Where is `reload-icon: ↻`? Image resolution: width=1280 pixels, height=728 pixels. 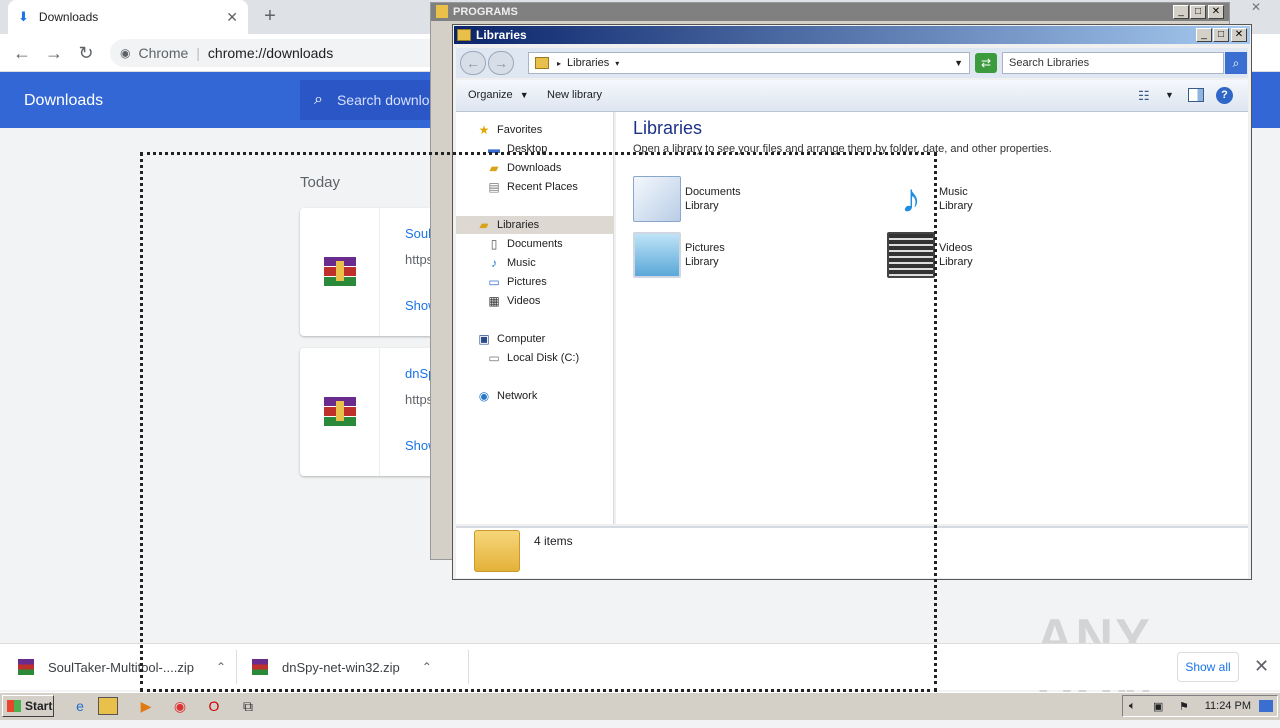
reload-icon: ↻ is located at coordinates (86, 53).